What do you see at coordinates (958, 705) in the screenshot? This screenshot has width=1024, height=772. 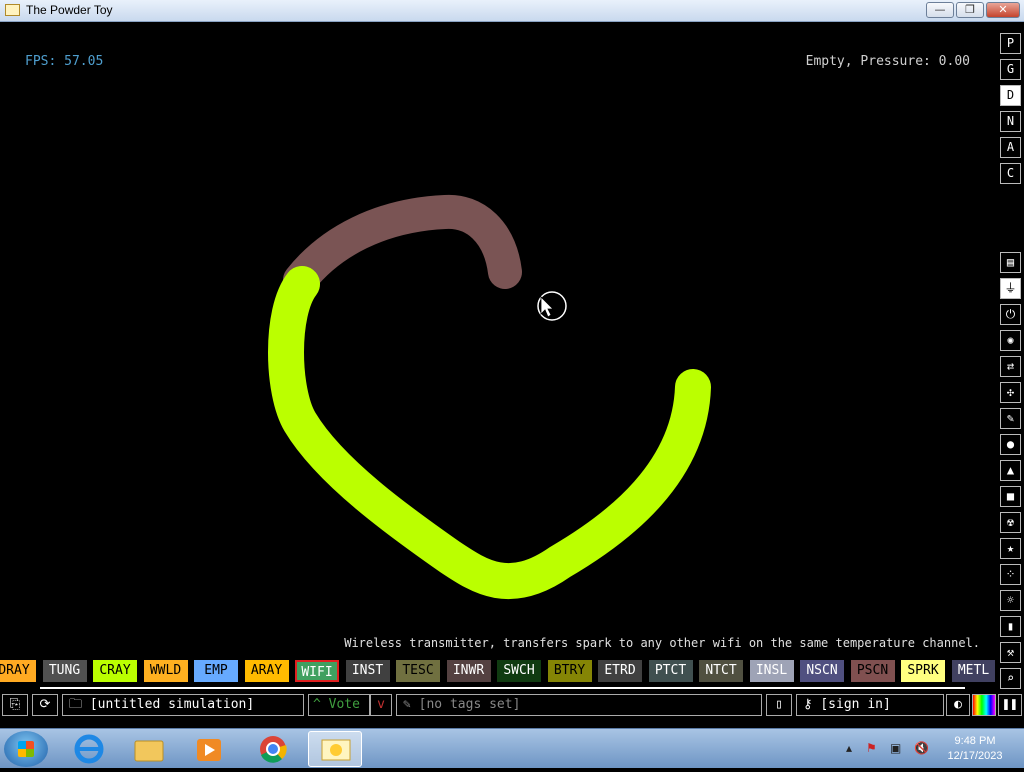 I see `render-options-icon: ◐` at bounding box center [958, 705].